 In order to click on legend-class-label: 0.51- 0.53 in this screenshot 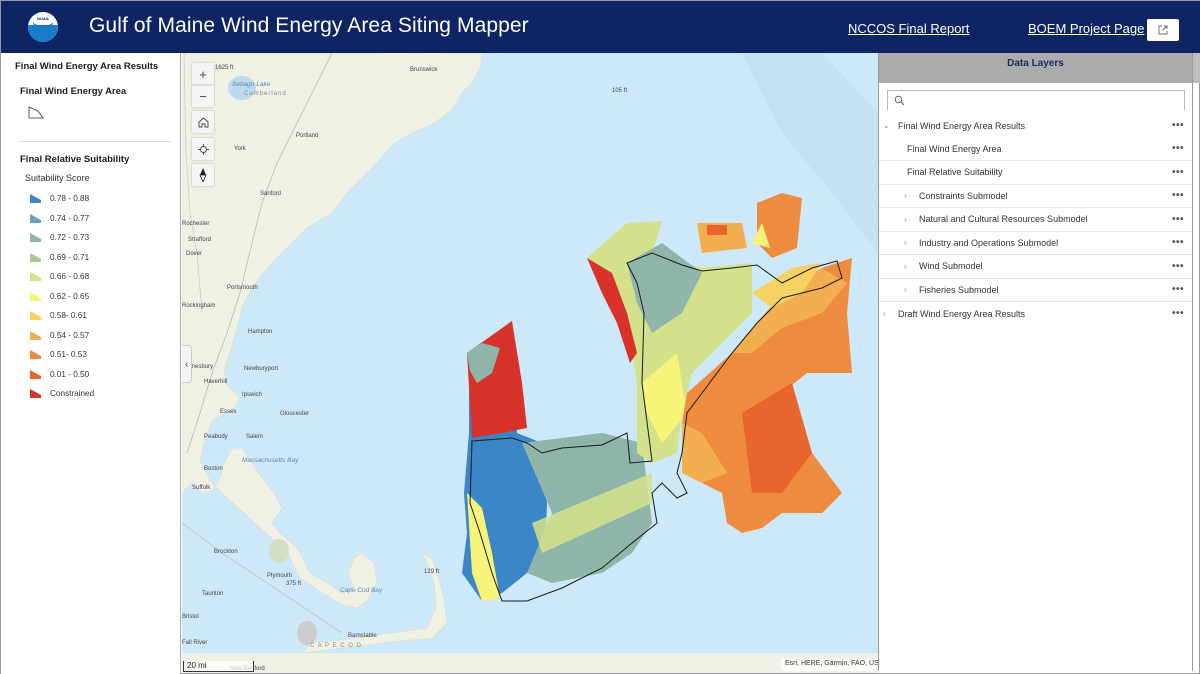, I will do `click(68, 355)`.